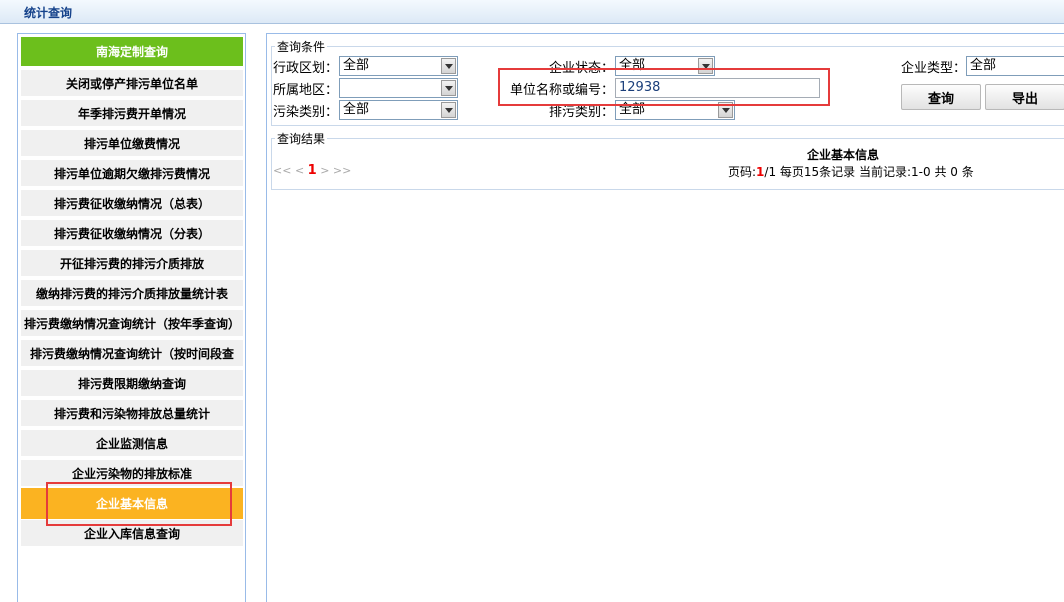  Describe the element at coordinates (132, 504) in the screenshot. I see `sidebar-item-enterprise-info: 企业基本信息` at that location.